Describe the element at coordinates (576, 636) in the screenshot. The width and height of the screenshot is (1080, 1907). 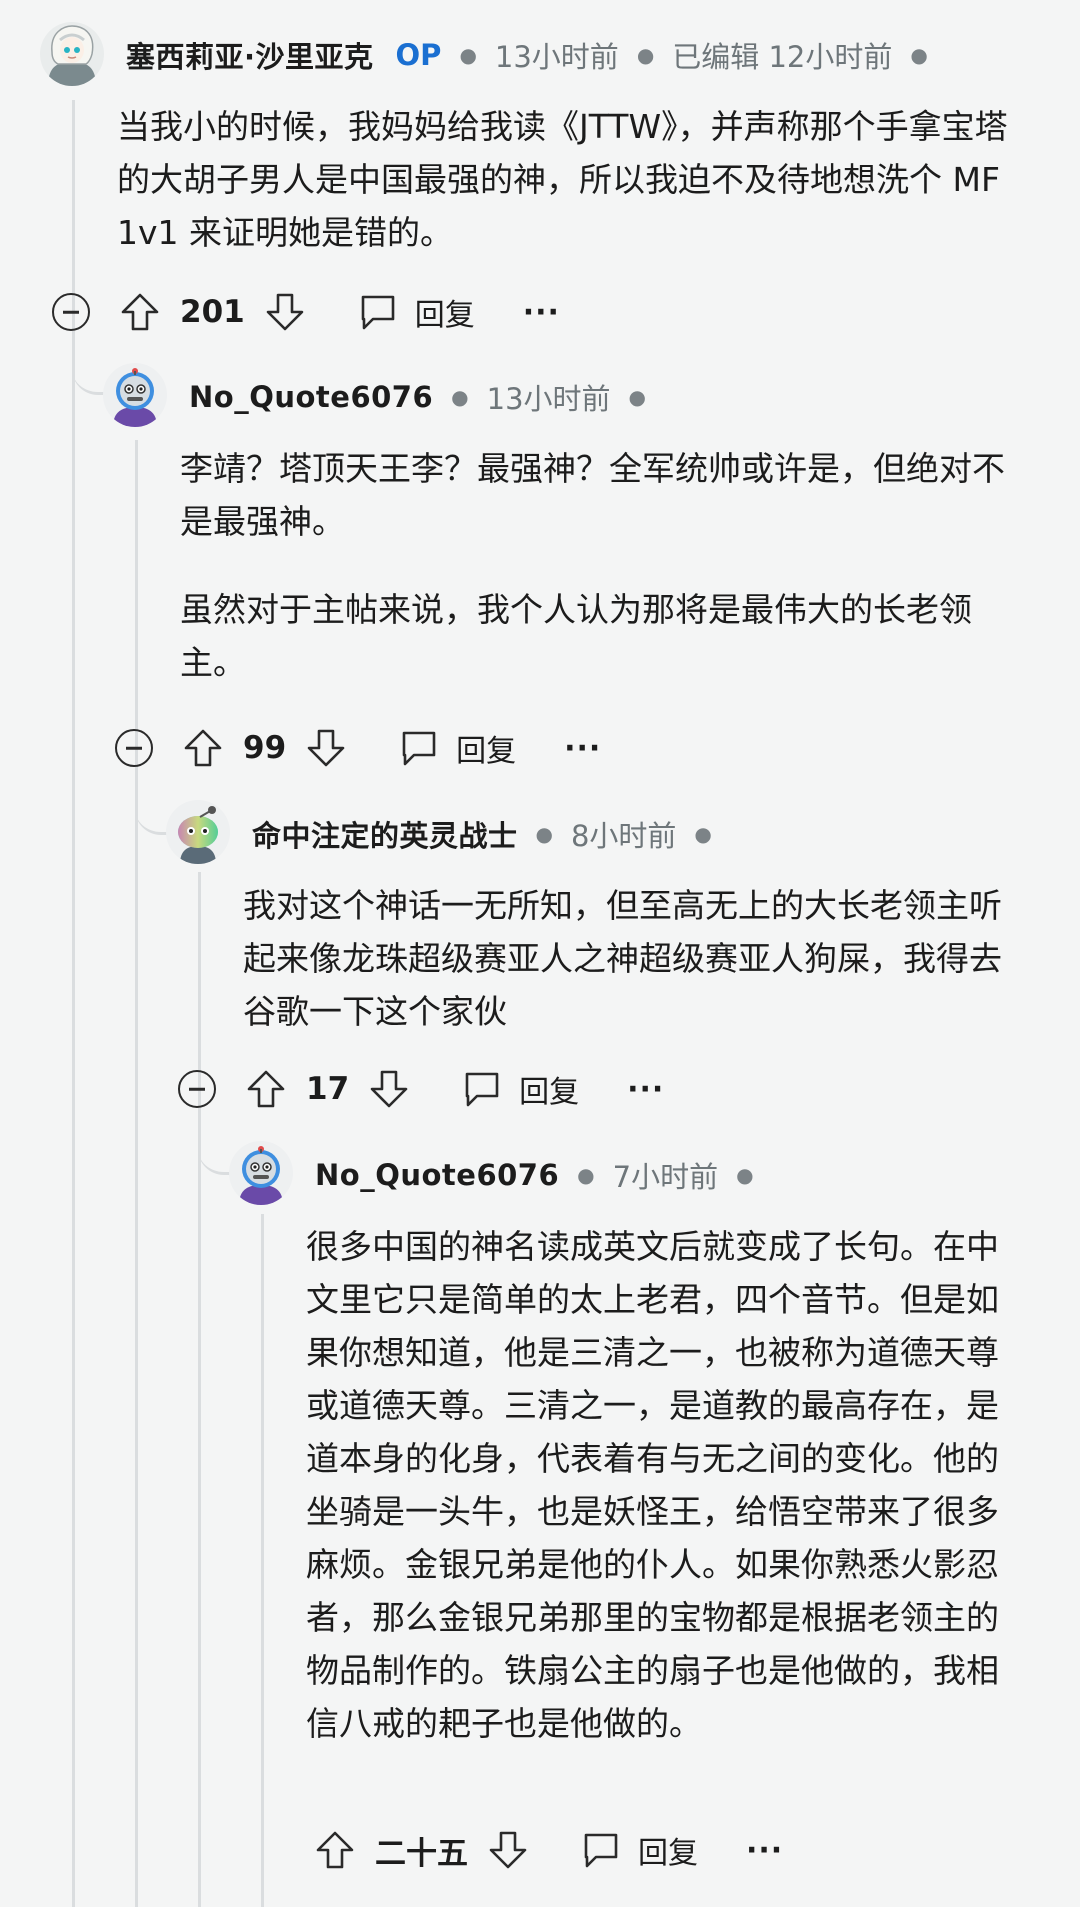
I see `comment-paragraph: 虽然对于主帖来说，我个人认为那将是最伟大的长老领主。` at that location.